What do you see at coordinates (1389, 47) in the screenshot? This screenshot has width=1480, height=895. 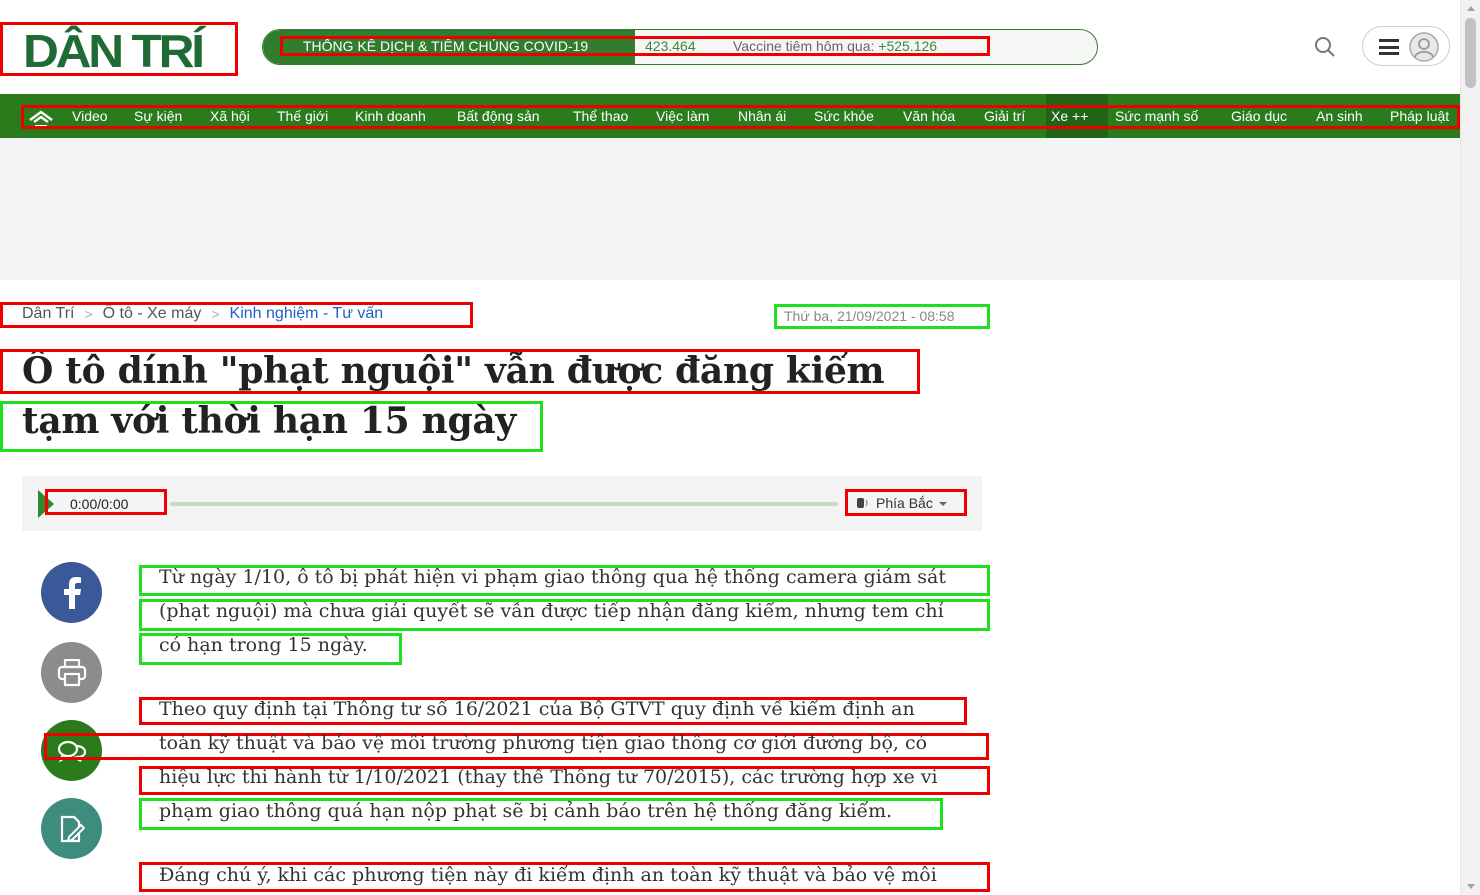 I see `hamburger-icon` at bounding box center [1389, 47].